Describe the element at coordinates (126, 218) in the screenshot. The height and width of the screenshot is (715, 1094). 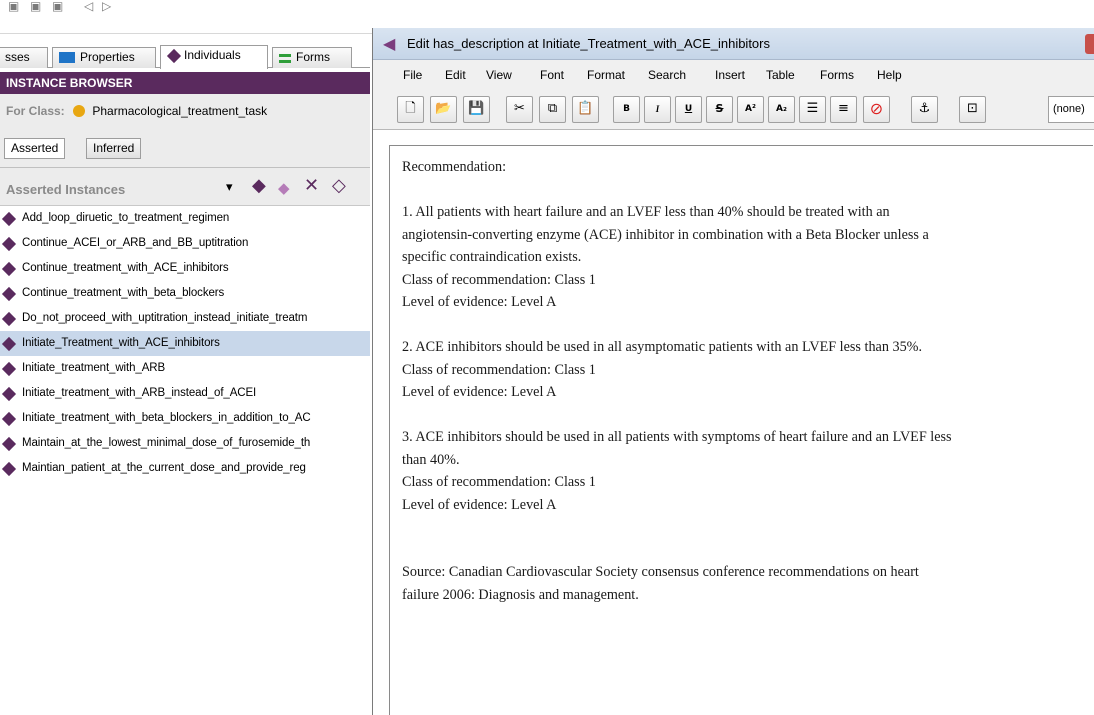
I see `instance-label: Add_loop_diruetic_to_treatment_regimen` at that location.